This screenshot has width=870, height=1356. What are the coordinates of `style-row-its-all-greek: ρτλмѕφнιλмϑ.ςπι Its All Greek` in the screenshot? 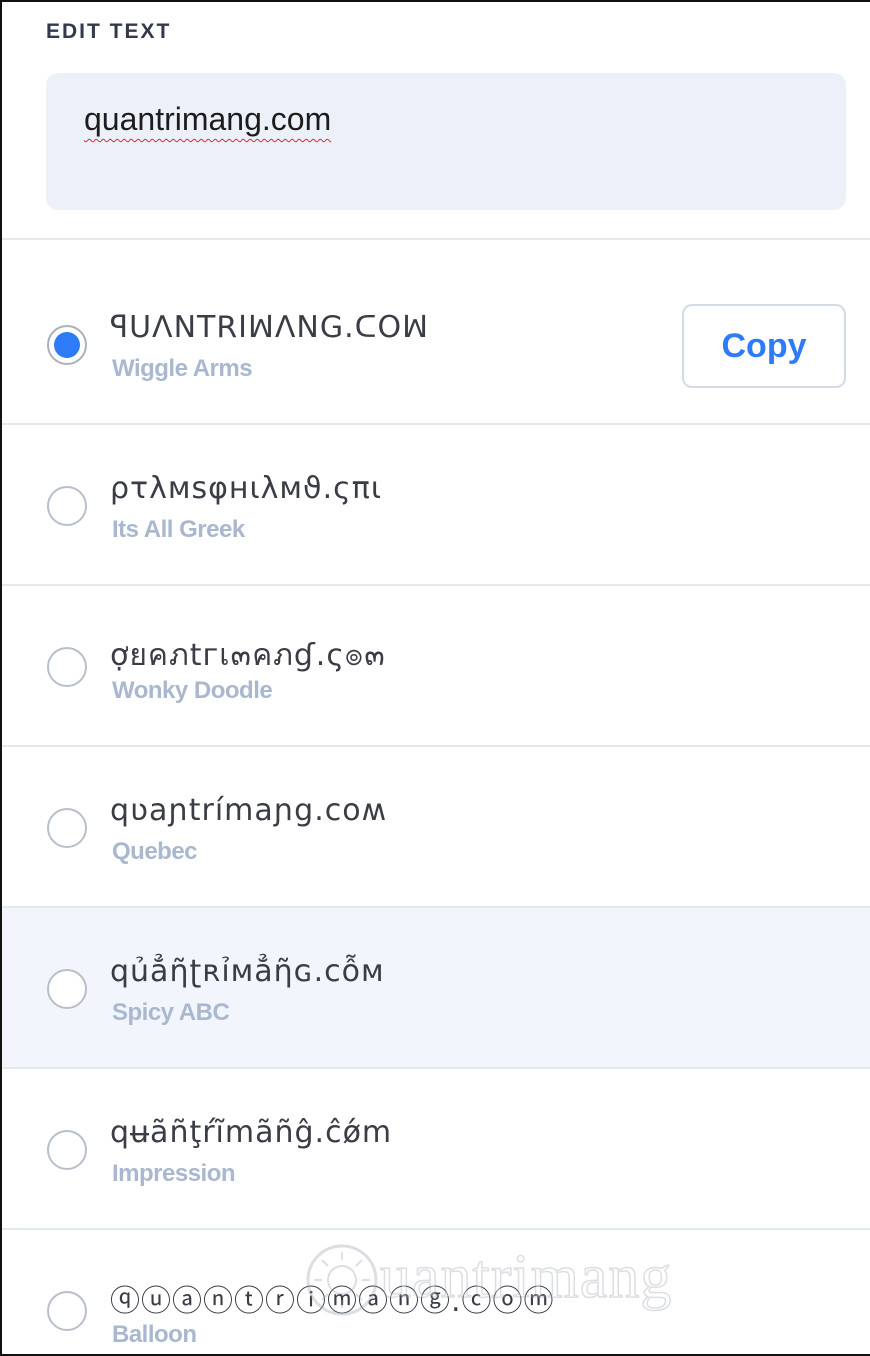 It's located at (436, 505).